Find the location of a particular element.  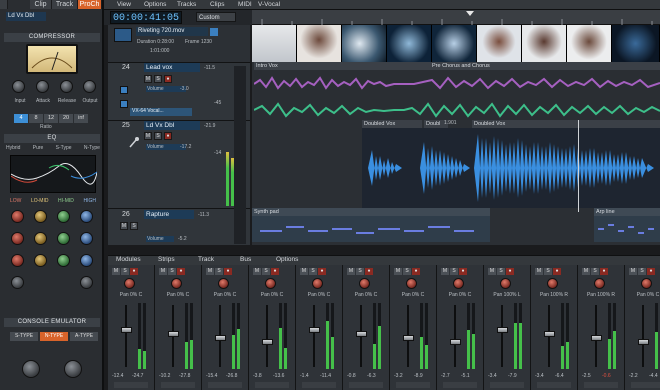

eq-high-q-knob is located at coordinates (86, 260).